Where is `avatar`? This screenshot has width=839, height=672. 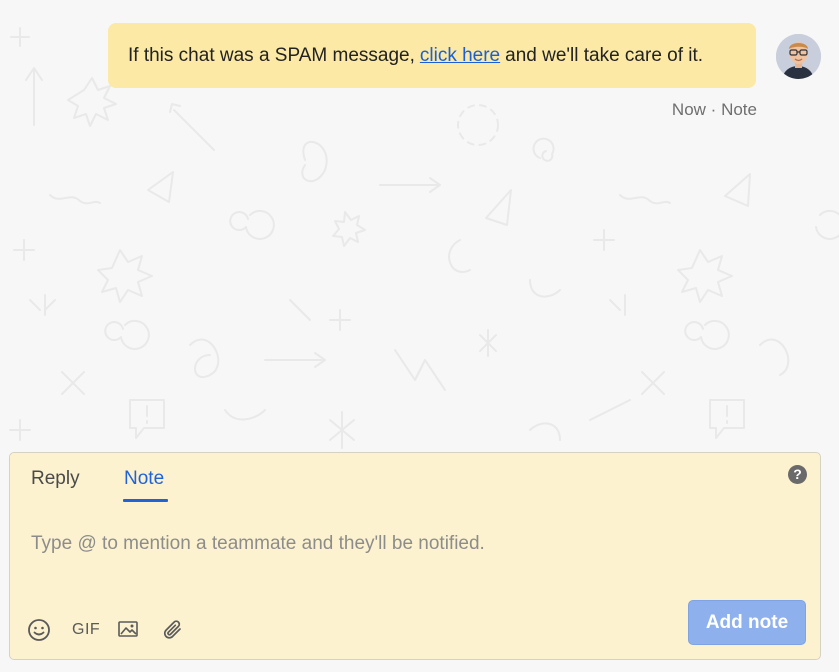
avatar is located at coordinates (798, 56).